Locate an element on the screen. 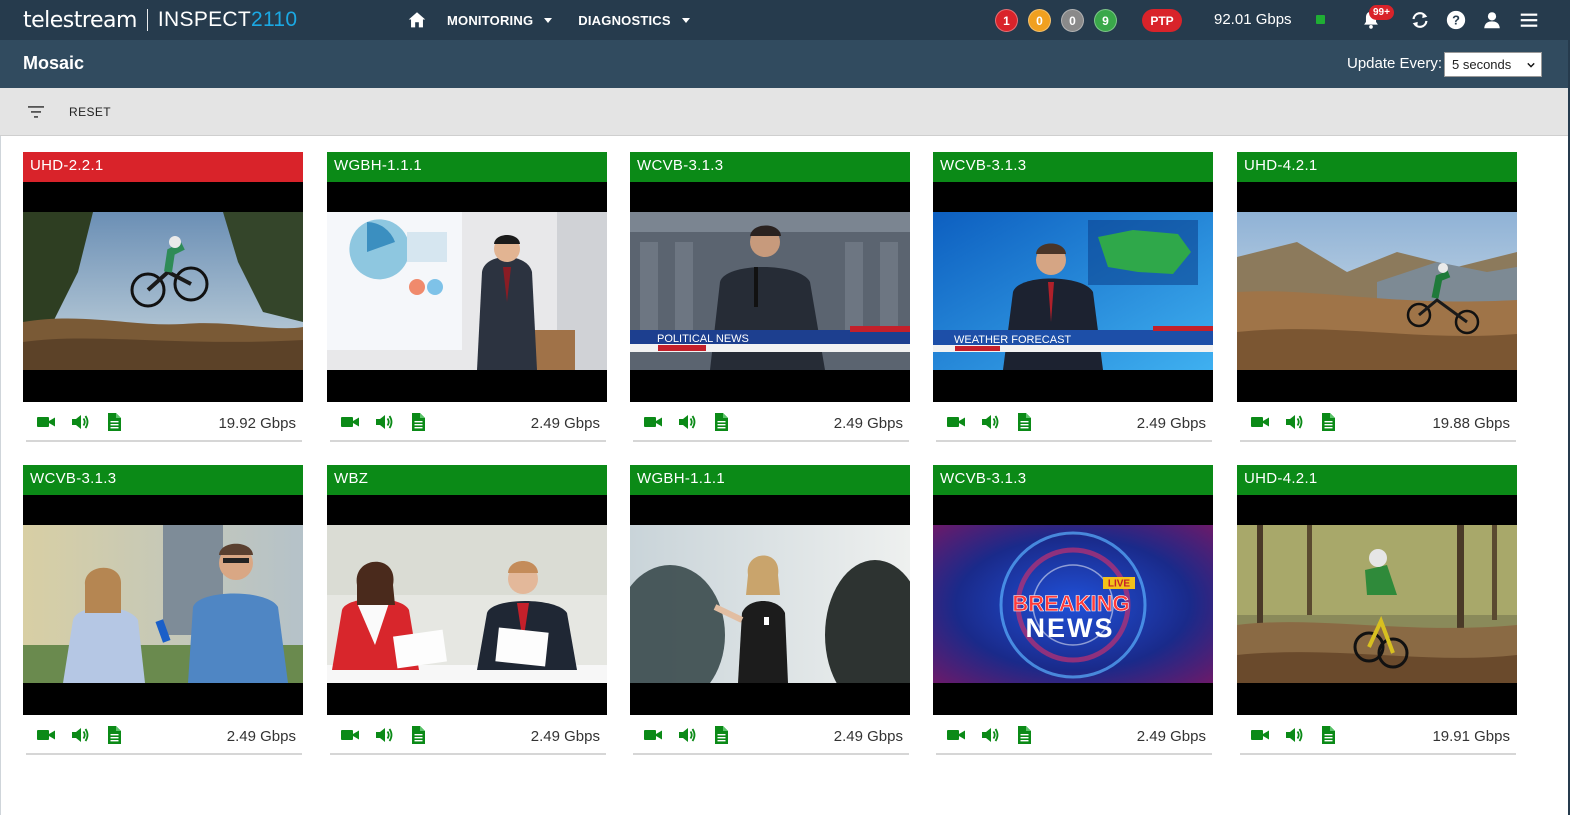 This screenshot has width=1570, height=815. video-preview: LIVE BREAKING NEWS is located at coordinates (1073, 605).